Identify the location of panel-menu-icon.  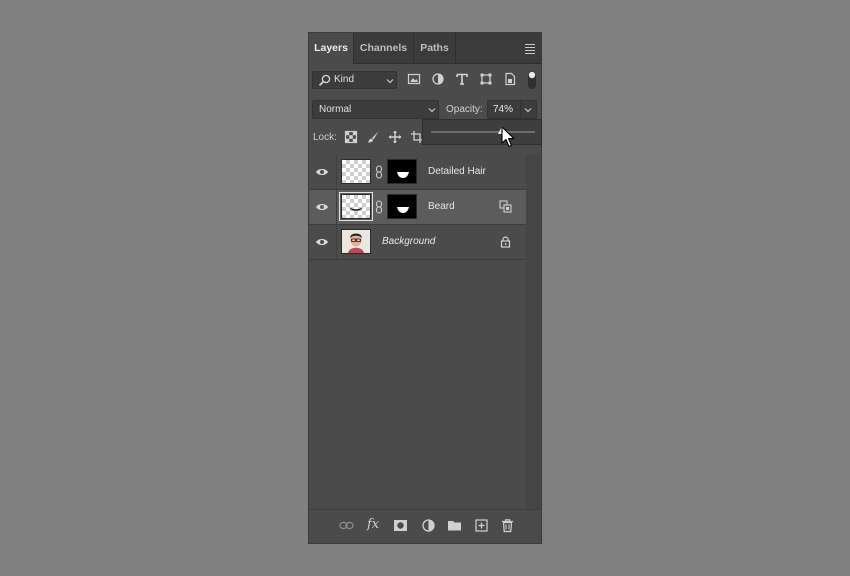
(530, 50).